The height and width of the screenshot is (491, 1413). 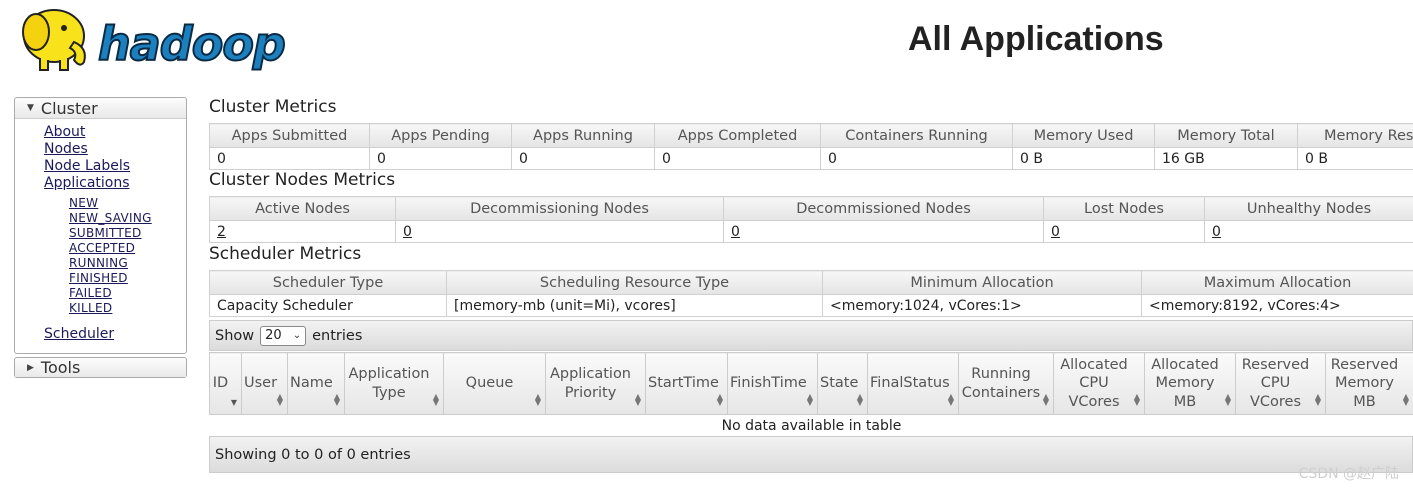 I want to click on column-label-final-status: FinalStatus, so click(x=910, y=383).